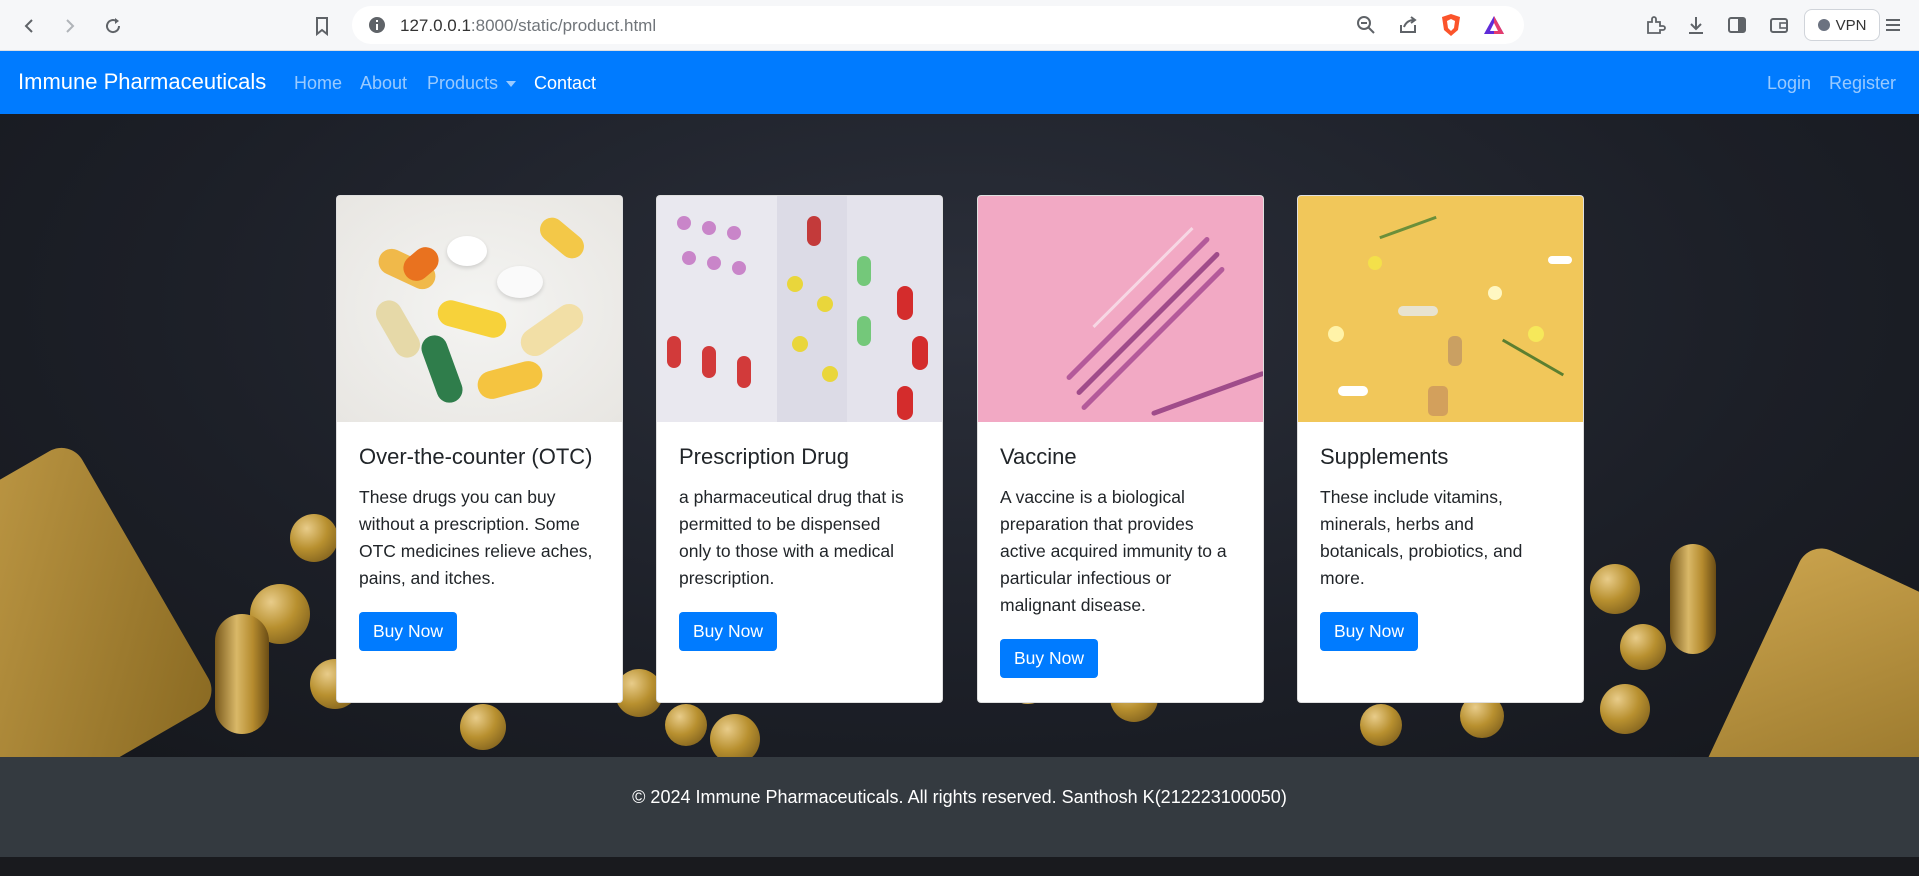 This screenshot has height=876, width=1919. I want to click on menu-icon, so click(1893, 25).